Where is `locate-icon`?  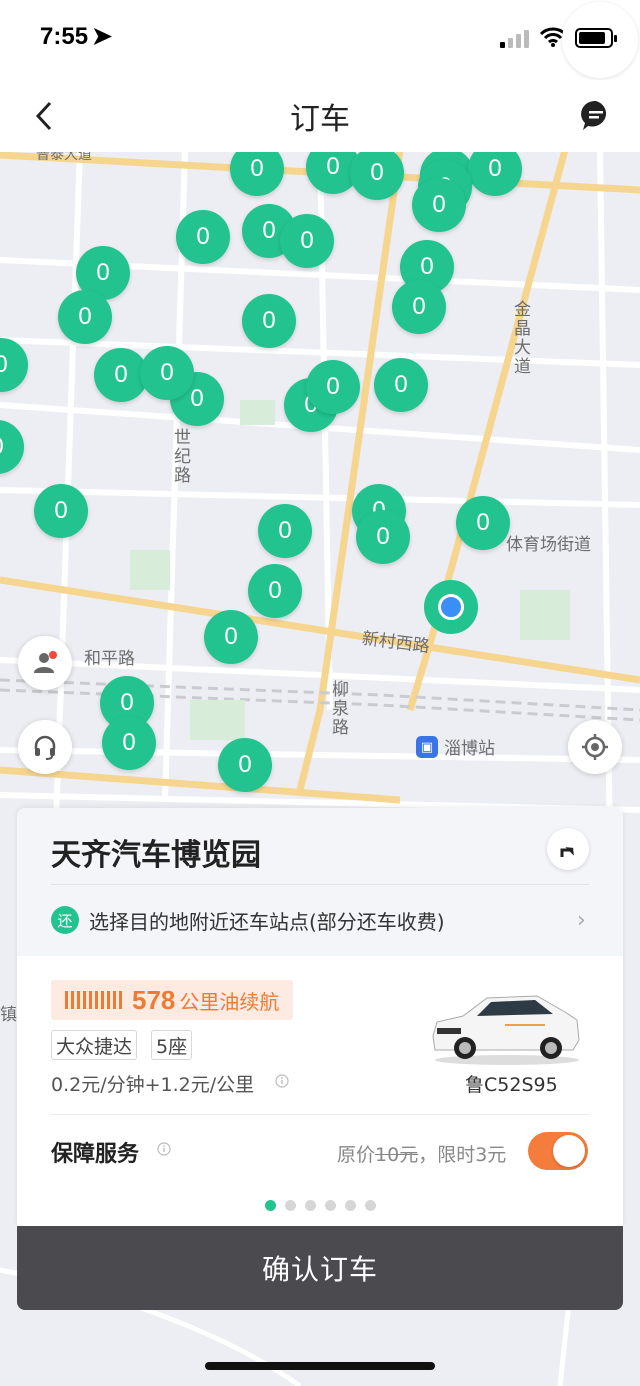
locate-icon is located at coordinates (595, 747).